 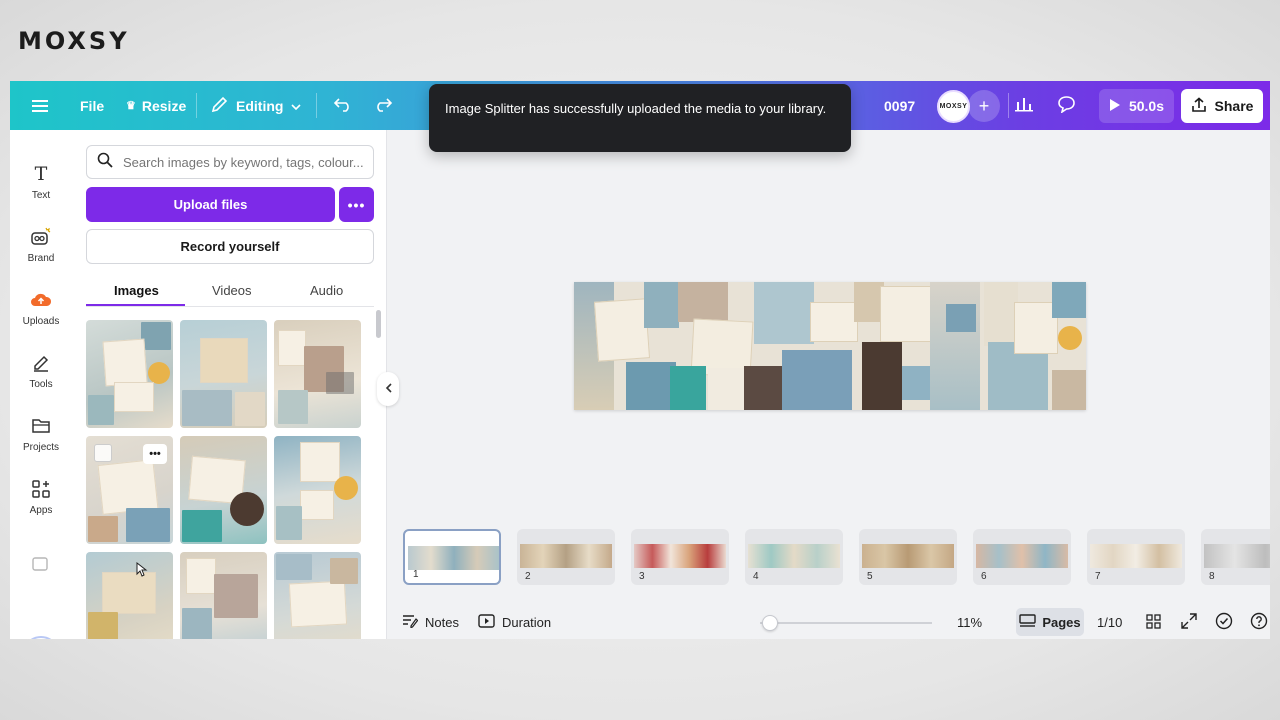 What do you see at coordinates (1050, 622) in the screenshot?
I see `pages-view-button: Pages` at bounding box center [1050, 622].